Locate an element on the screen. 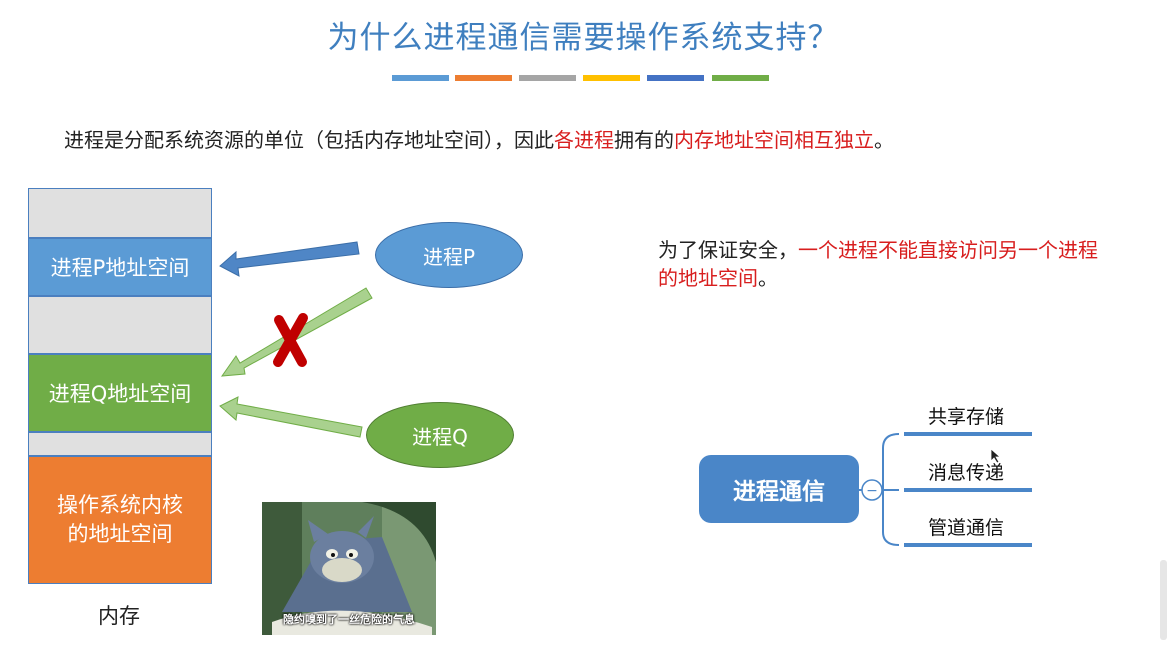  mindmap-collapse-symbol: − is located at coordinates (872, 491).